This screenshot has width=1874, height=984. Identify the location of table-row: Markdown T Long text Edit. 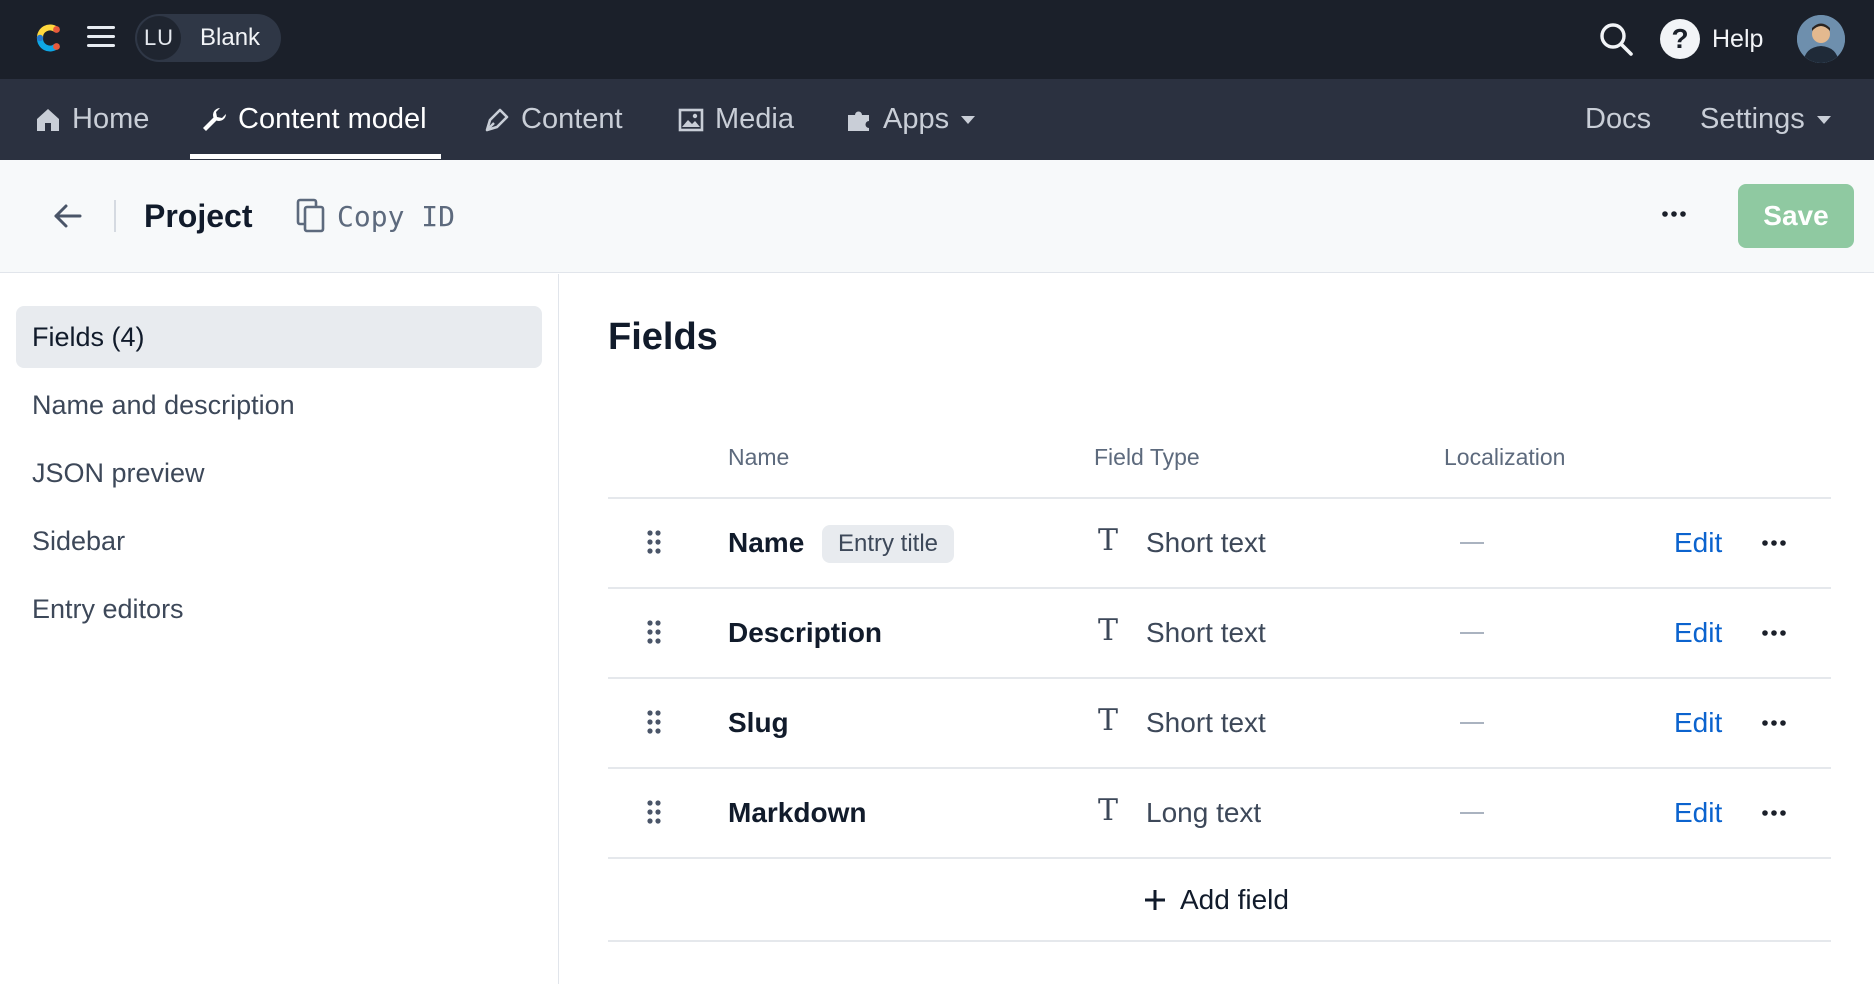
(1219, 813).